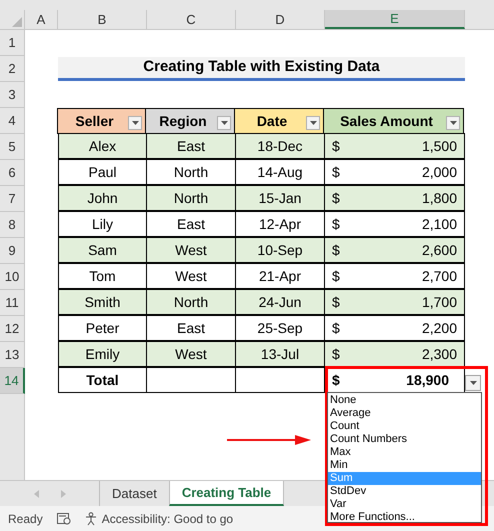  What do you see at coordinates (404, 504) in the screenshot?
I see `menu-item: Var` at bounding box center [404, 504].